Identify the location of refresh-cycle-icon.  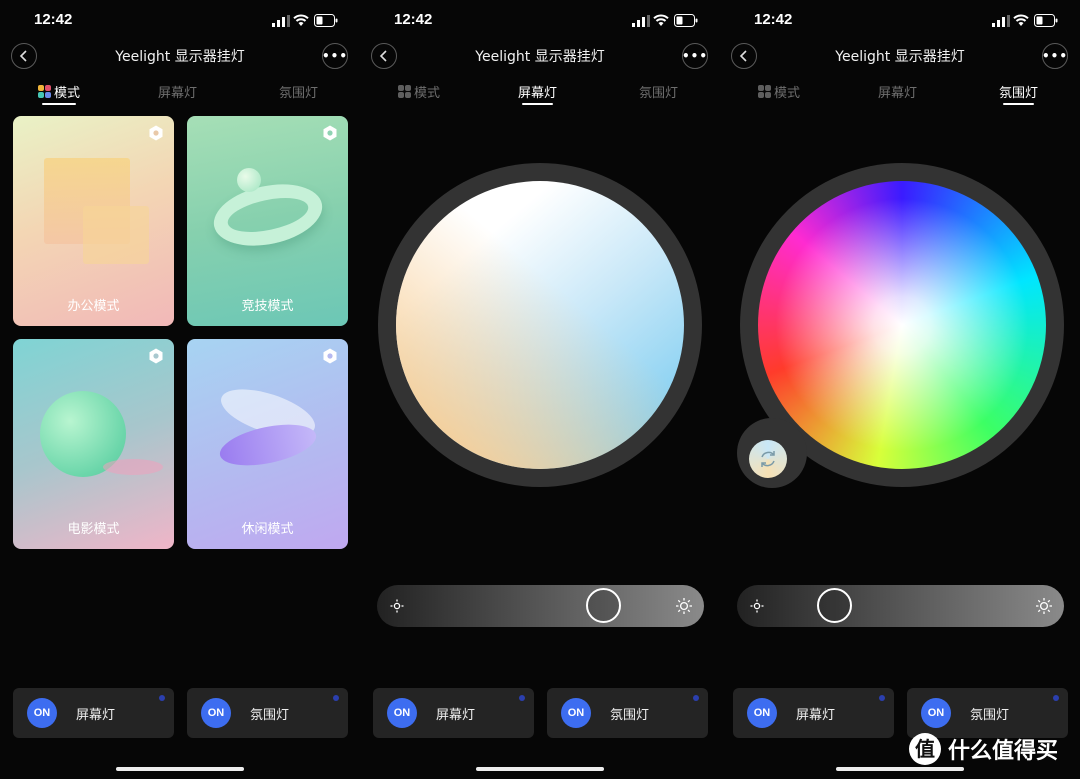
(768, 459).